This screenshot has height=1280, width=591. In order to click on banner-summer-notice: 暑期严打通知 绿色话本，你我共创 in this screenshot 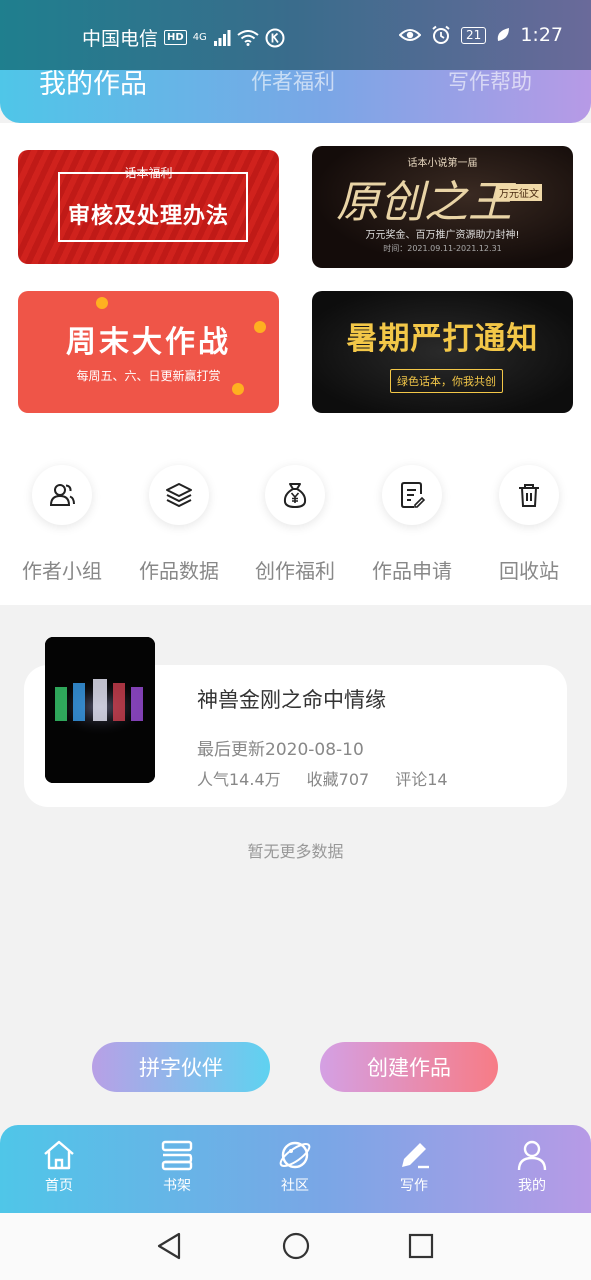, I will do `click(442, 352)`.